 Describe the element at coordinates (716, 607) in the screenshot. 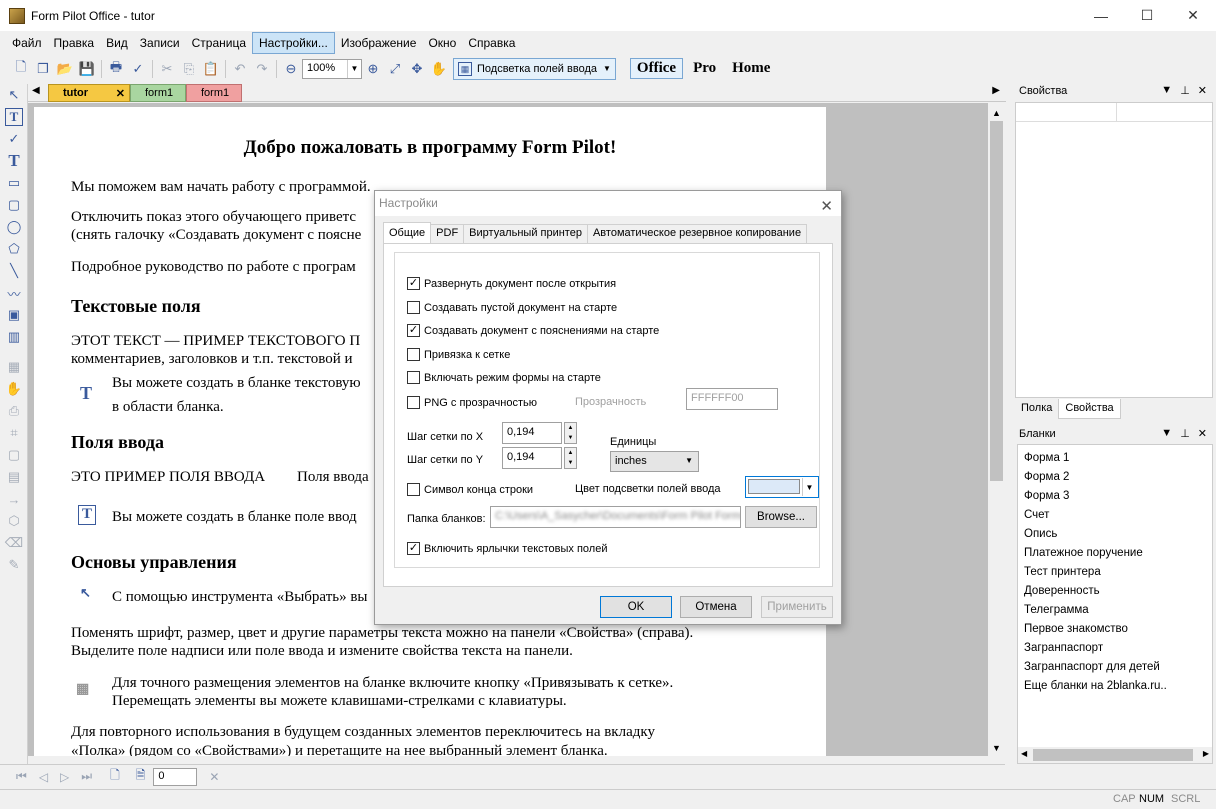

I see `cancel-button: Отмена` at that location.